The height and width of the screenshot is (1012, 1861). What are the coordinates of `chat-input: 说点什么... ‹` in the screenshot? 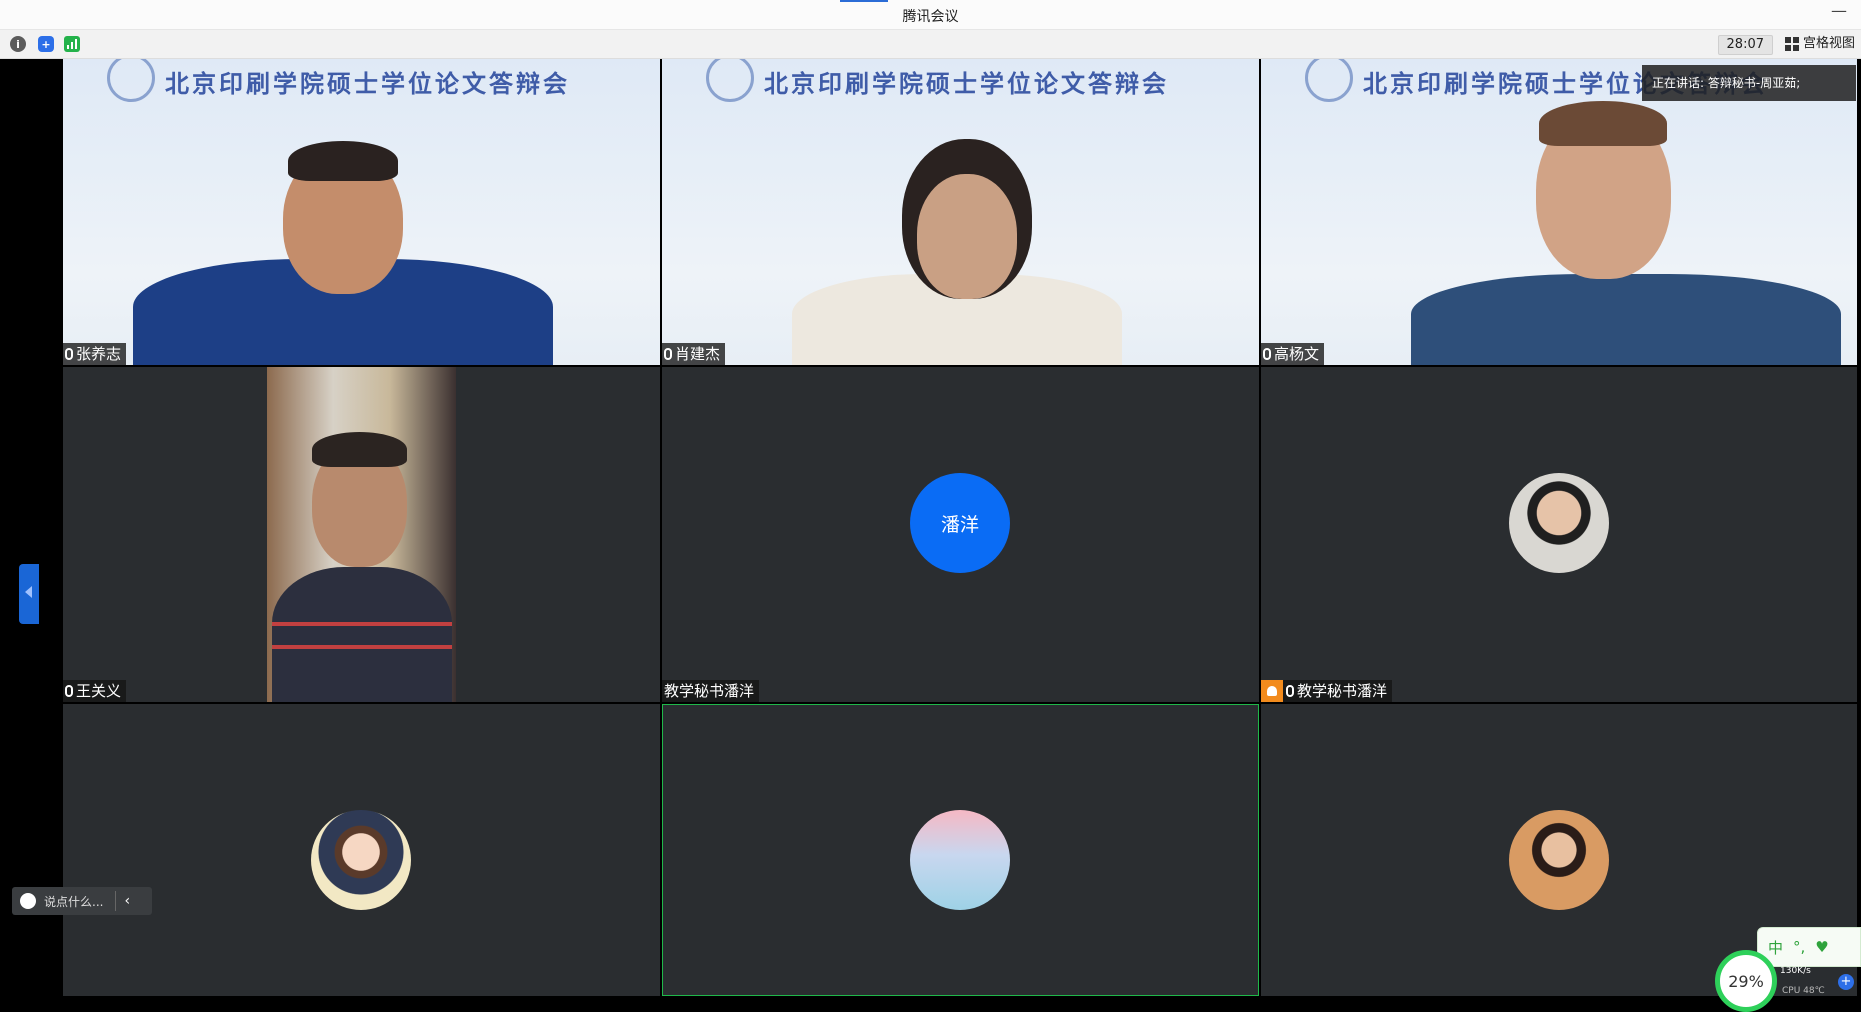 It's located at (82, 901).